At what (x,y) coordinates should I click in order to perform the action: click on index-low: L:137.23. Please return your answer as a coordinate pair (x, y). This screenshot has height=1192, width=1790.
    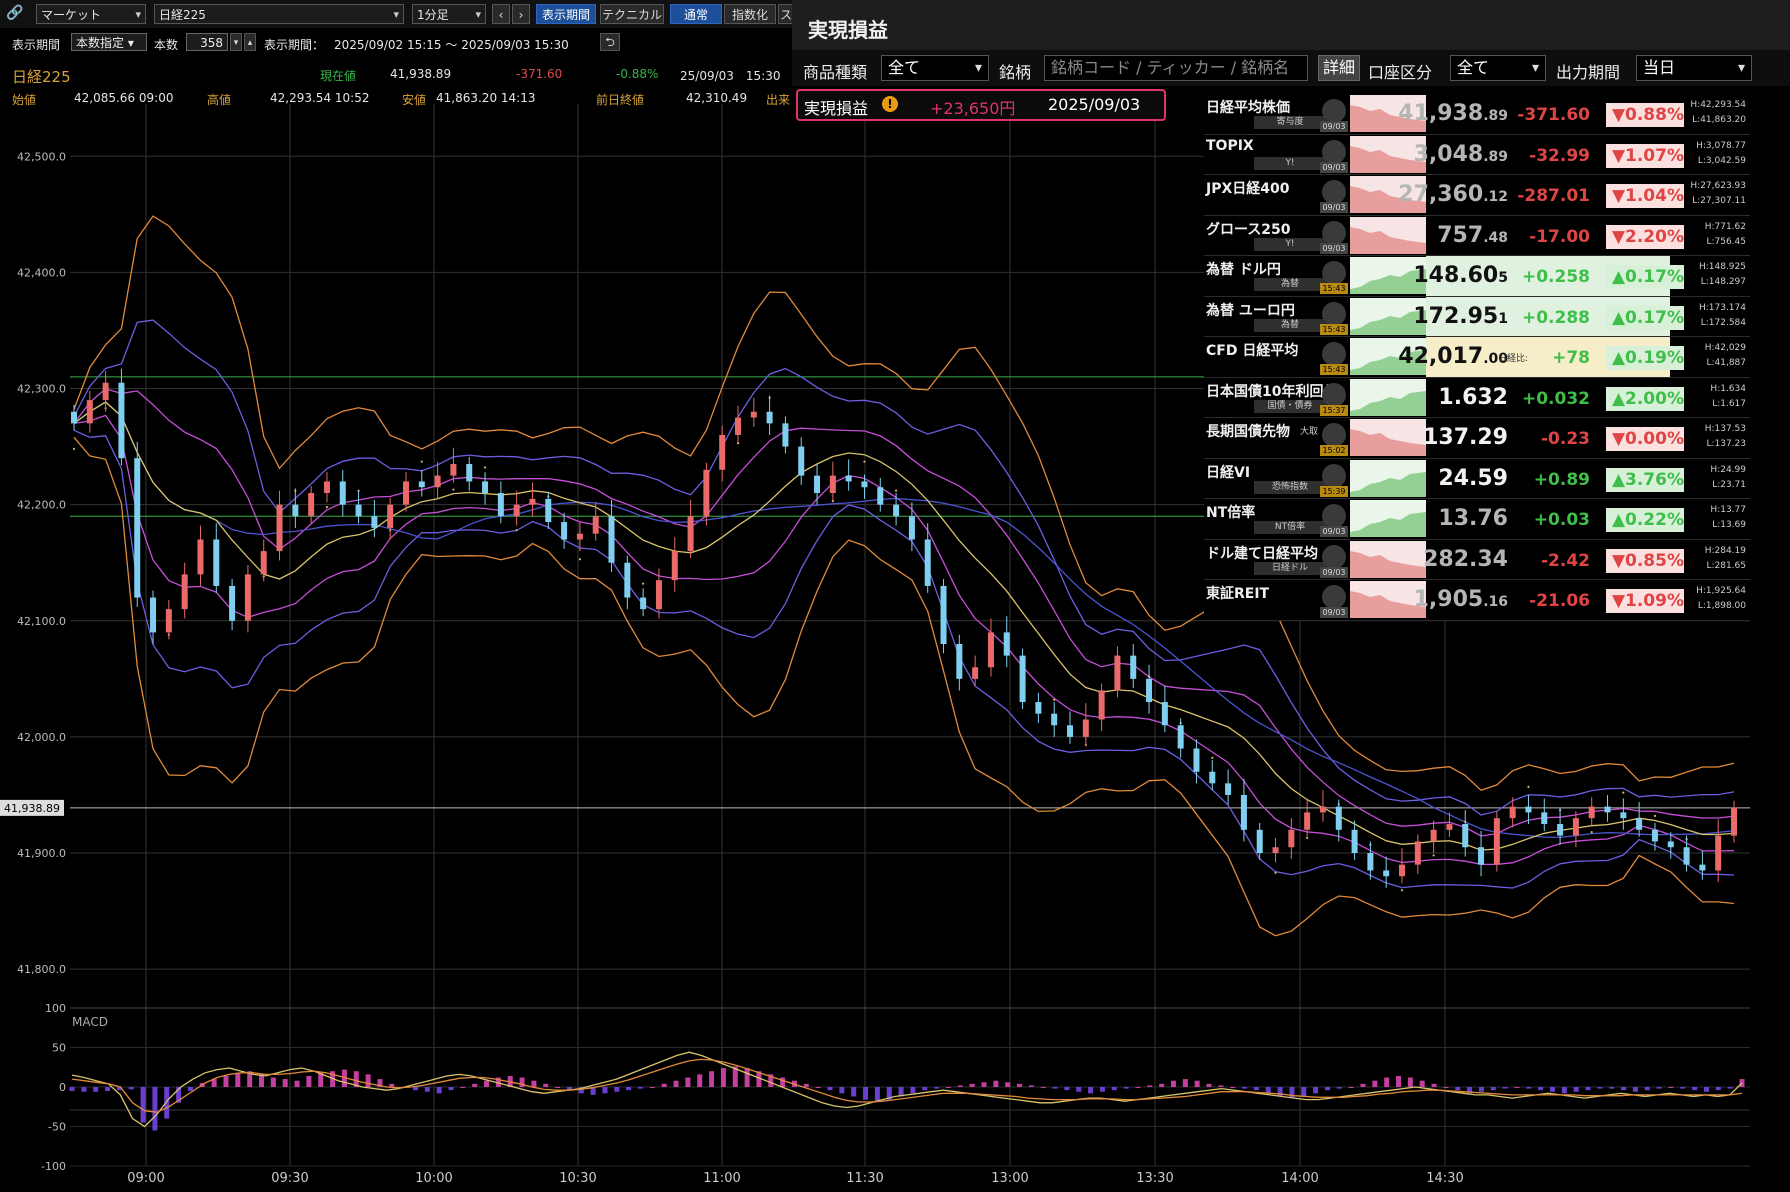
    Looking at the image, I should click on (1726, 444).